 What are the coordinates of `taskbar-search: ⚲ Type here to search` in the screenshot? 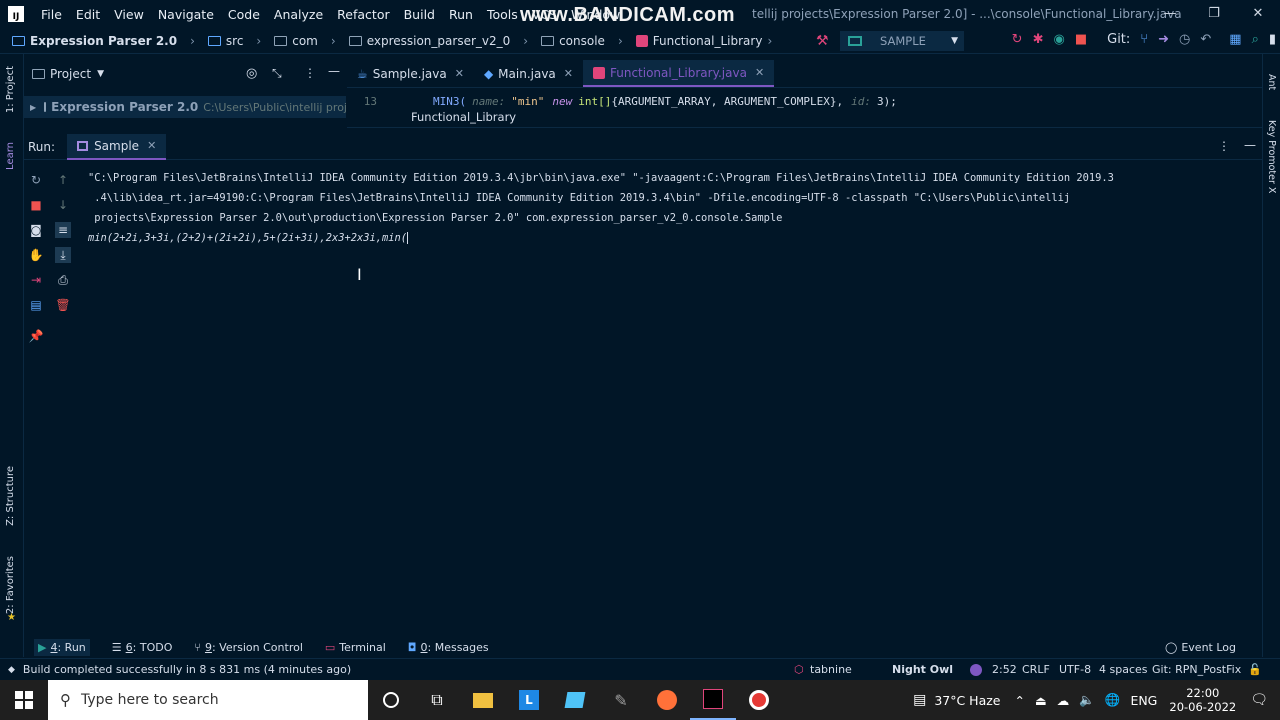 It's located at (208, 700).